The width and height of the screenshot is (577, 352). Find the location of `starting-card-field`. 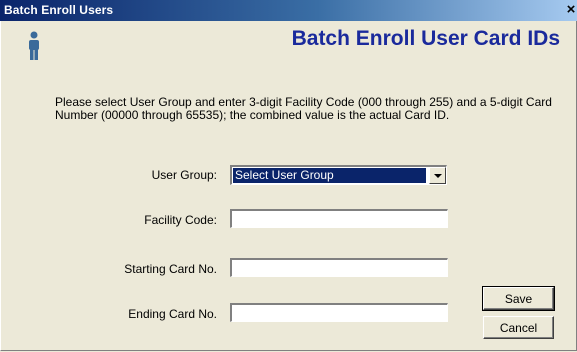

starting-card-field is located at coordinates (339, 267).